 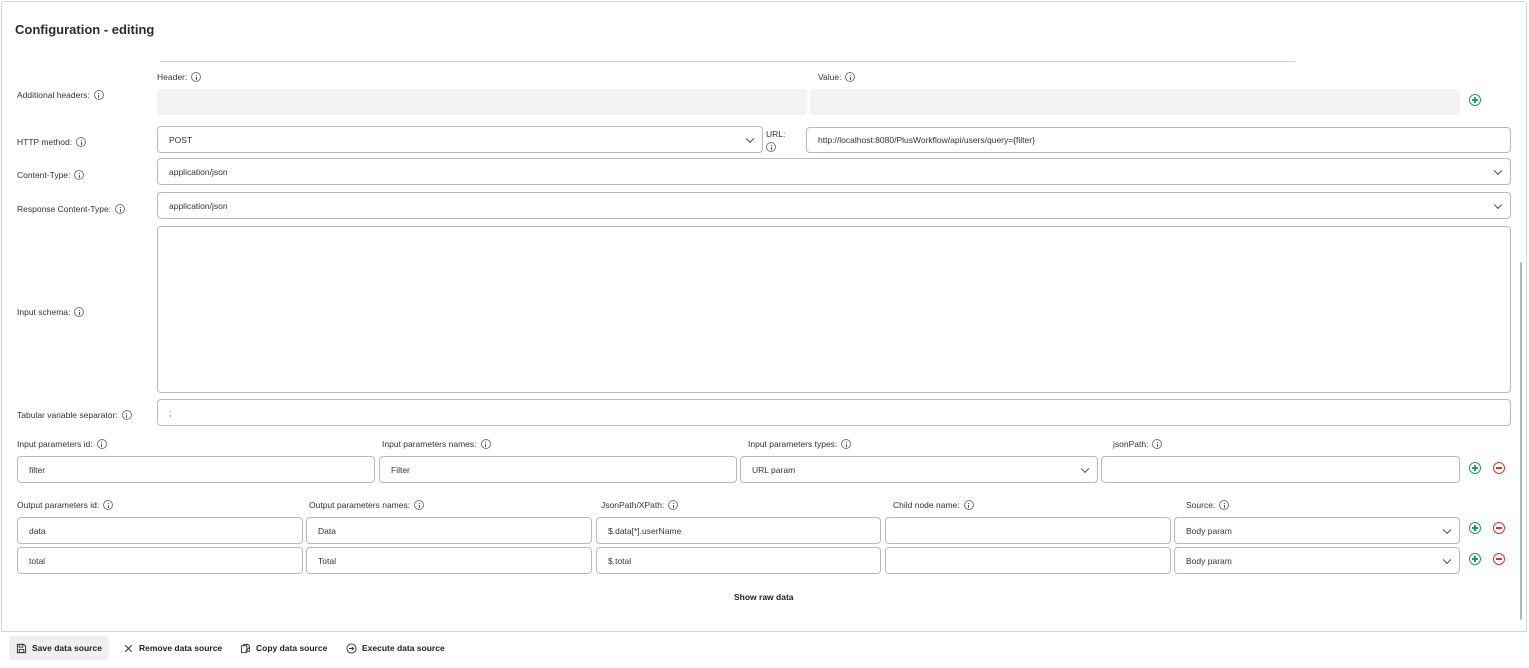 I want to click on execute-data-source-button: Execute data source, so click(x=395, y=648).